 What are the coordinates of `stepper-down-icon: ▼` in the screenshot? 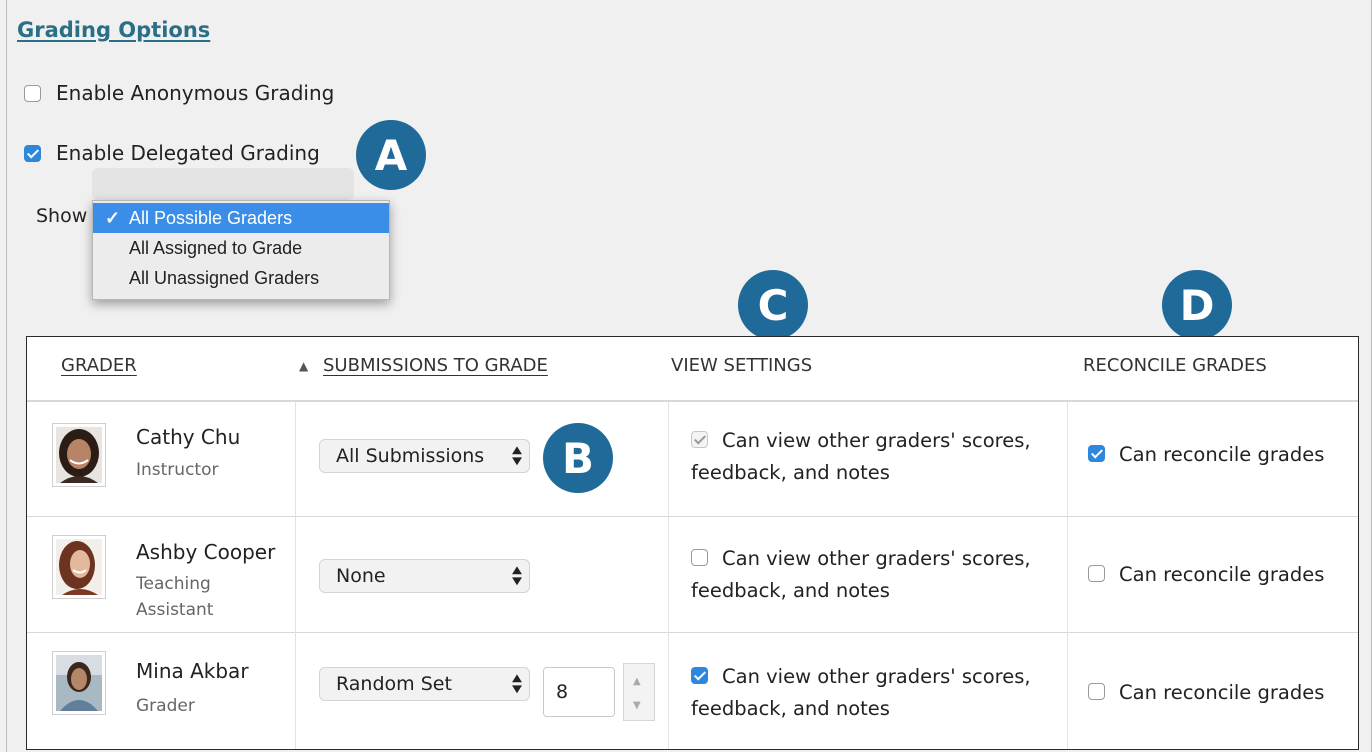 It's located at (637, 705).